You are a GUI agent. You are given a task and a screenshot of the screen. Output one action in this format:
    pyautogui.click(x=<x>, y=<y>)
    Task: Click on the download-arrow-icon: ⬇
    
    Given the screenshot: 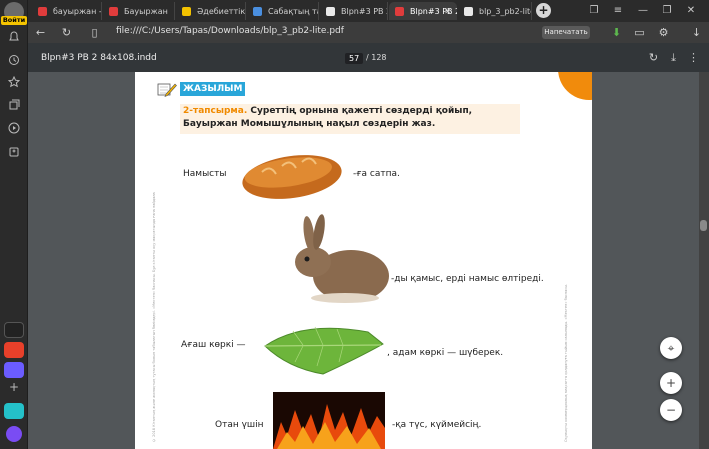 What is the action you would take?
    pyautogui.click(x=616, y=32)
    